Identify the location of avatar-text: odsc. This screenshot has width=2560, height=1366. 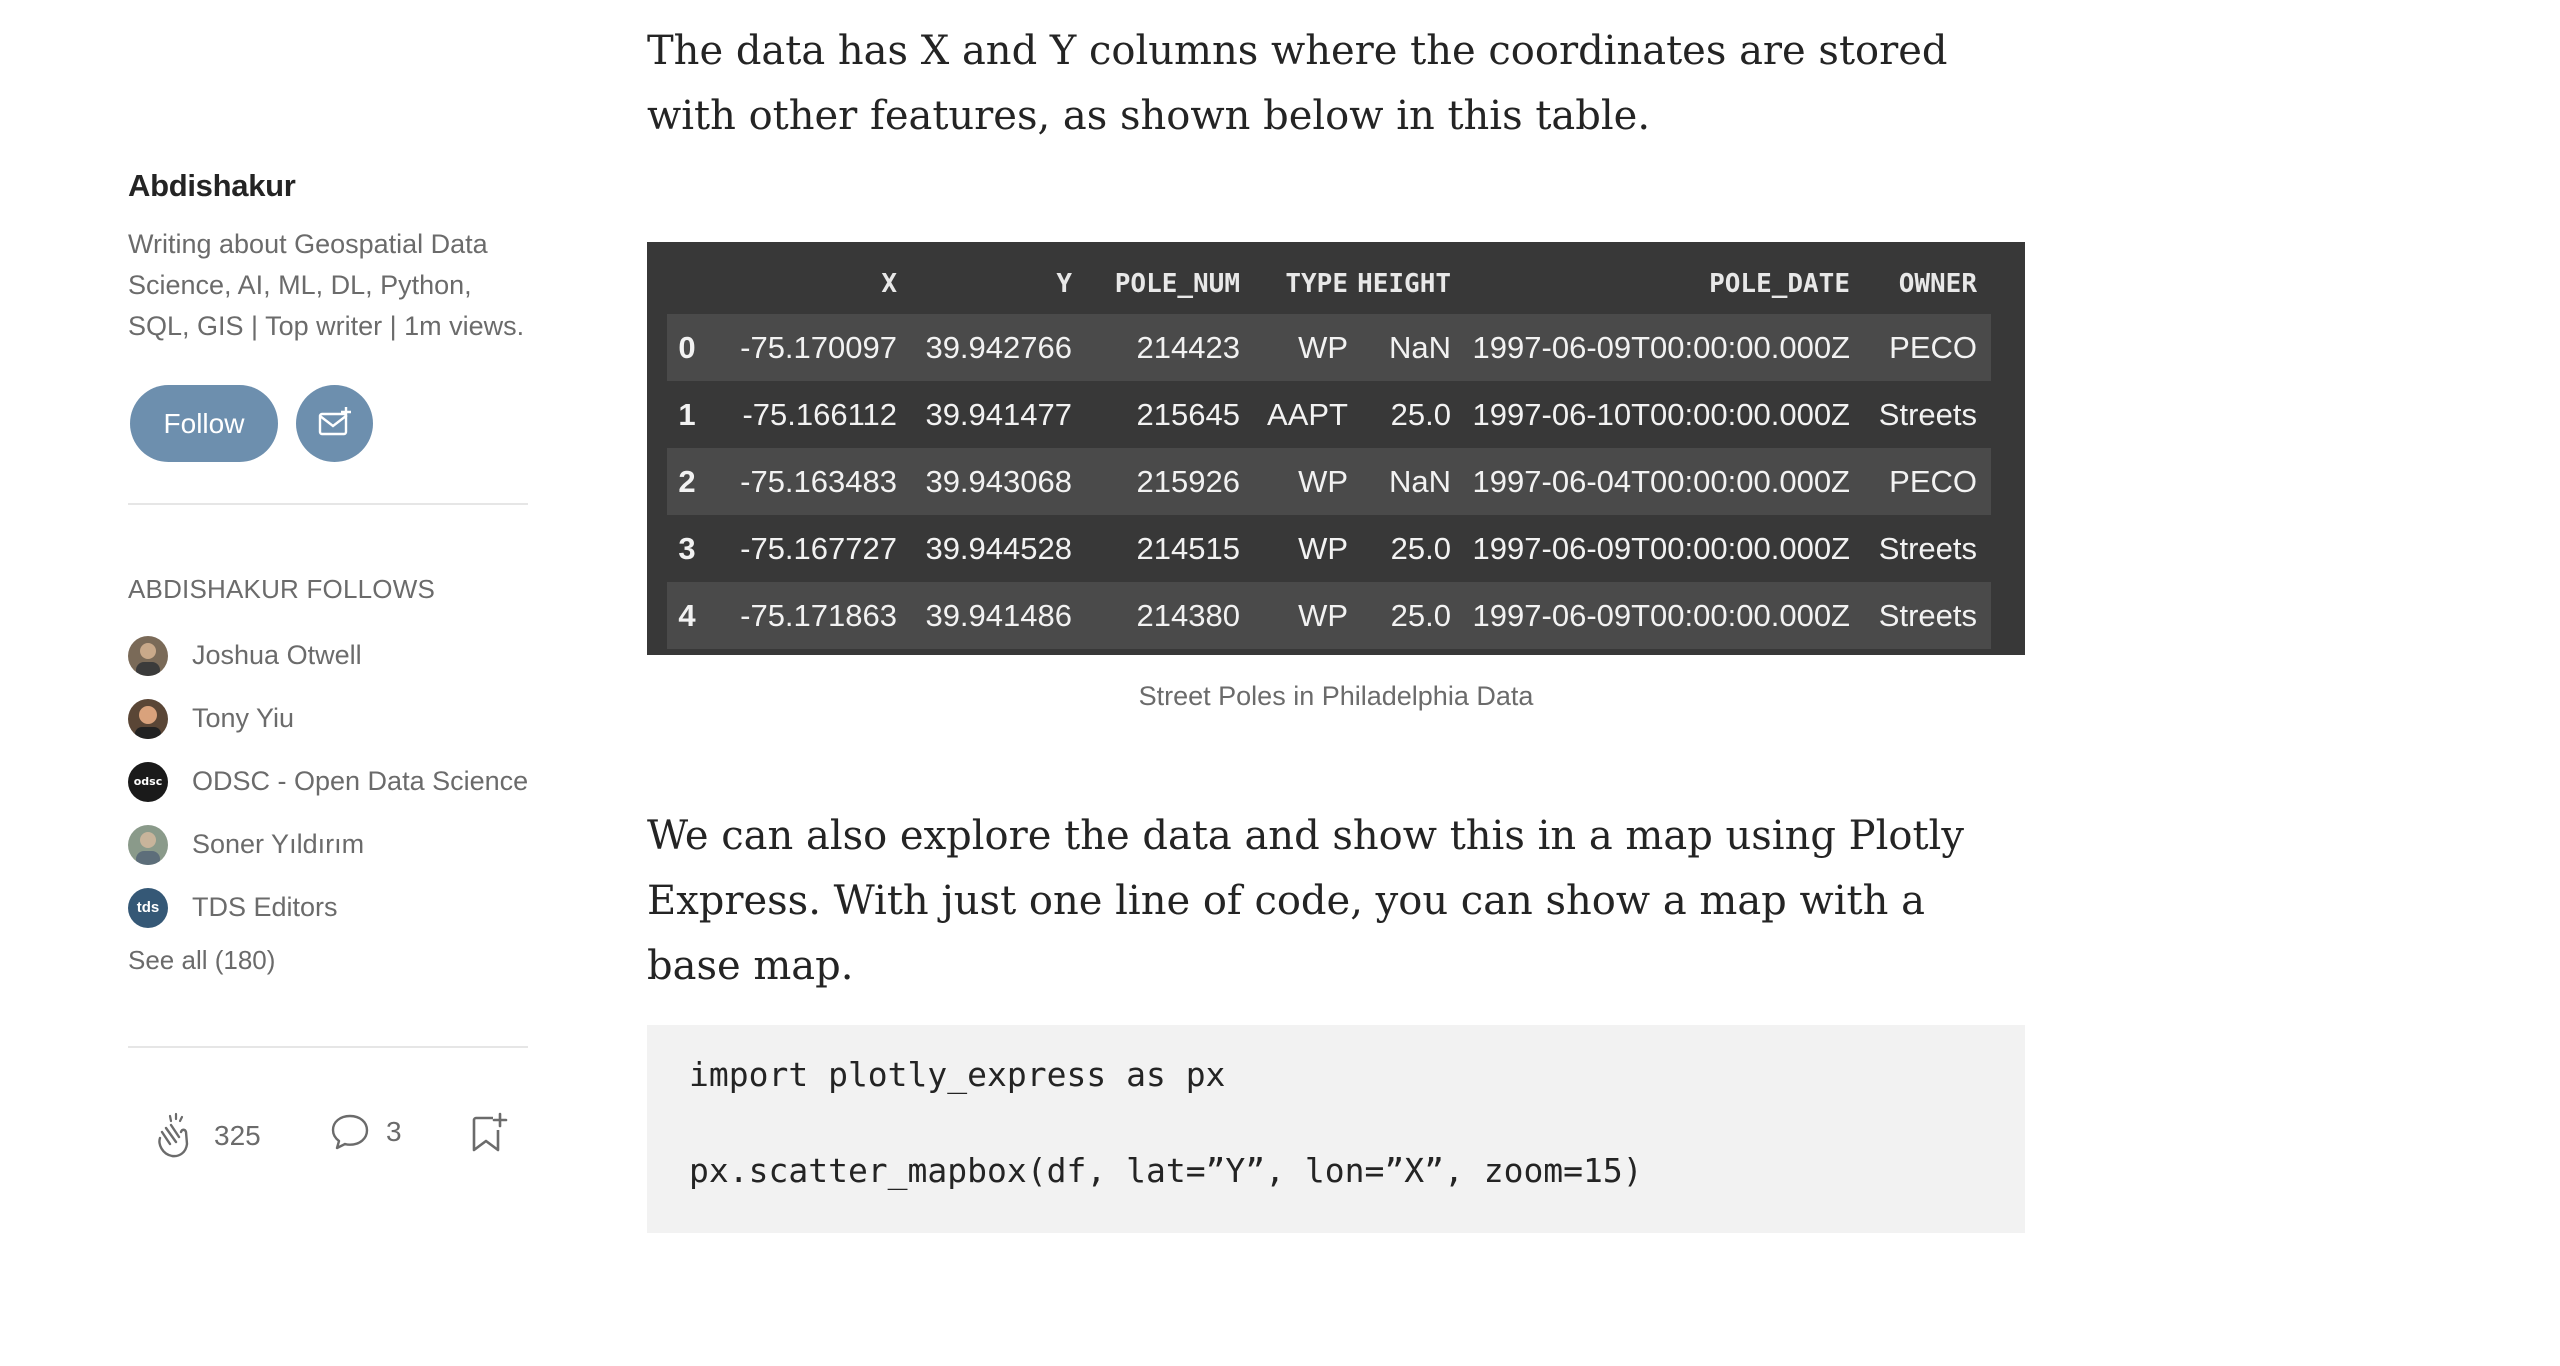
(148, 781).